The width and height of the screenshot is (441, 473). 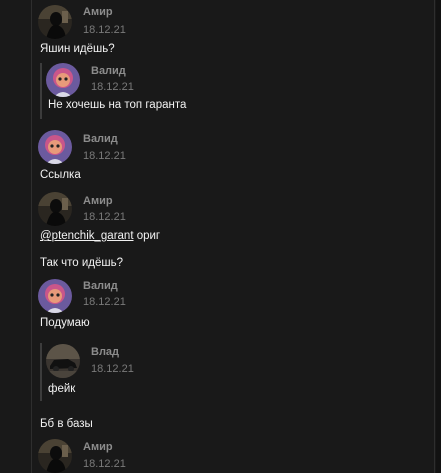 I want to click on message-text: Не хочешь на топ гаранта, so click(x=117, y=105).